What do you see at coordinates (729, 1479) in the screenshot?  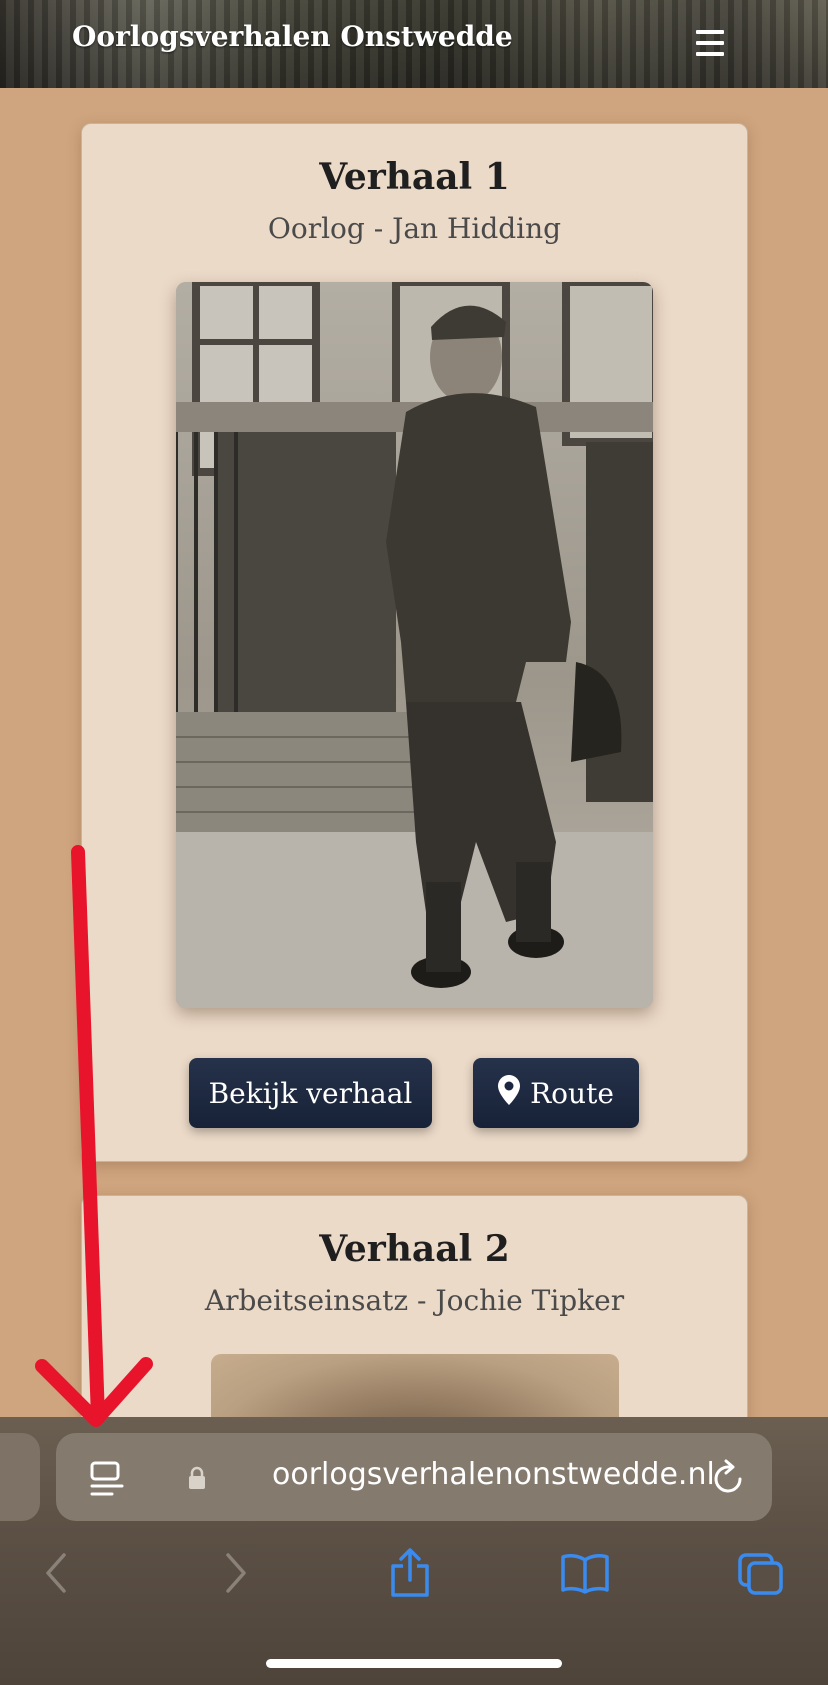 I see `reload-icon` at bounding box center [729, 1479].